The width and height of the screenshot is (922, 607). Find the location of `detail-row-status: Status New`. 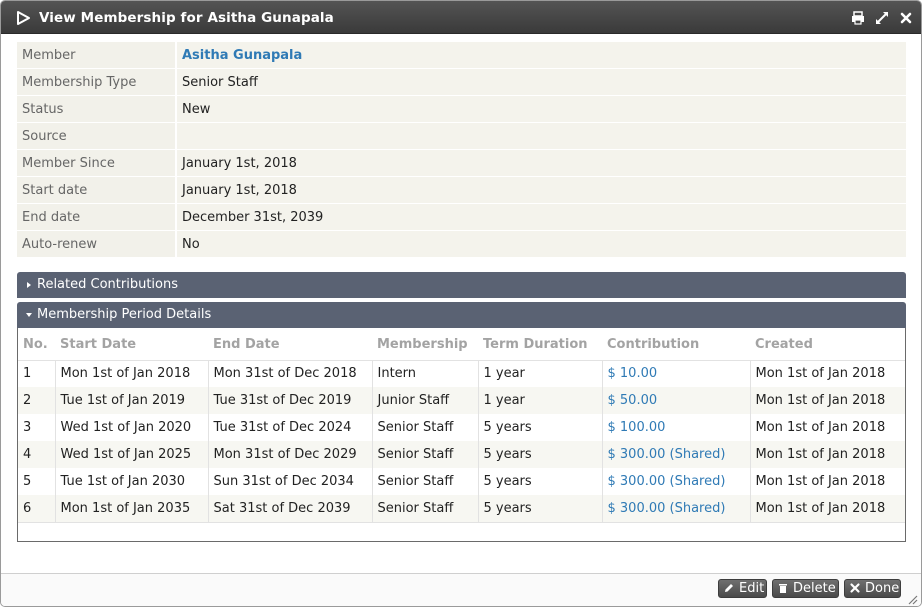

detail-row-status: Status New is located at coordinates (461, 109).